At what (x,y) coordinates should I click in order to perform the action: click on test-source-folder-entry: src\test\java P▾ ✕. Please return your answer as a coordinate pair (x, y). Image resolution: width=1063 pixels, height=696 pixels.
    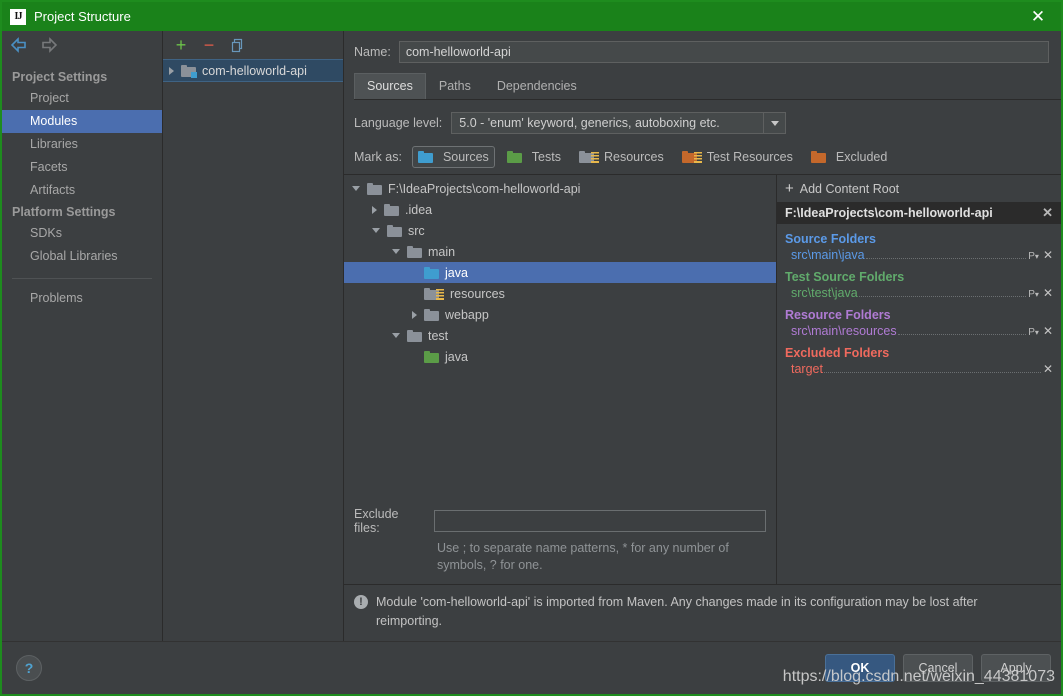
    Looking at the image, I should click on (919, 293).